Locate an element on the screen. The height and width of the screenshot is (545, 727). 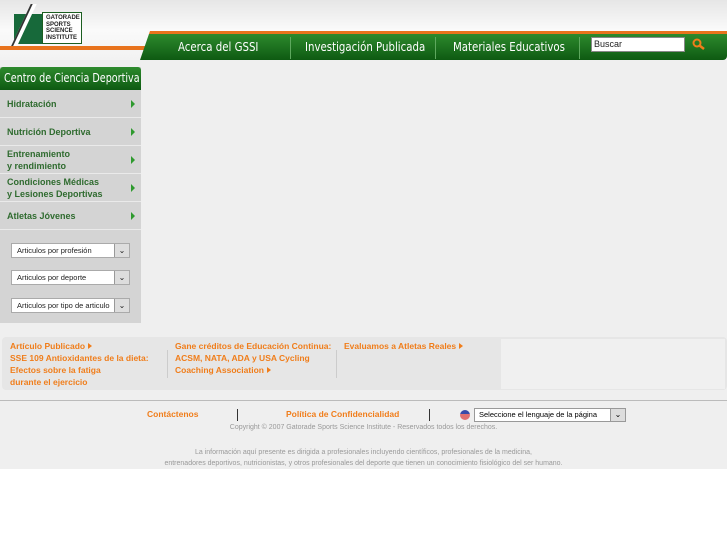
sidebar-item-condiciones: Condiciones Médicas y Lesiones Deportivas is located at coordinates (70, 188).